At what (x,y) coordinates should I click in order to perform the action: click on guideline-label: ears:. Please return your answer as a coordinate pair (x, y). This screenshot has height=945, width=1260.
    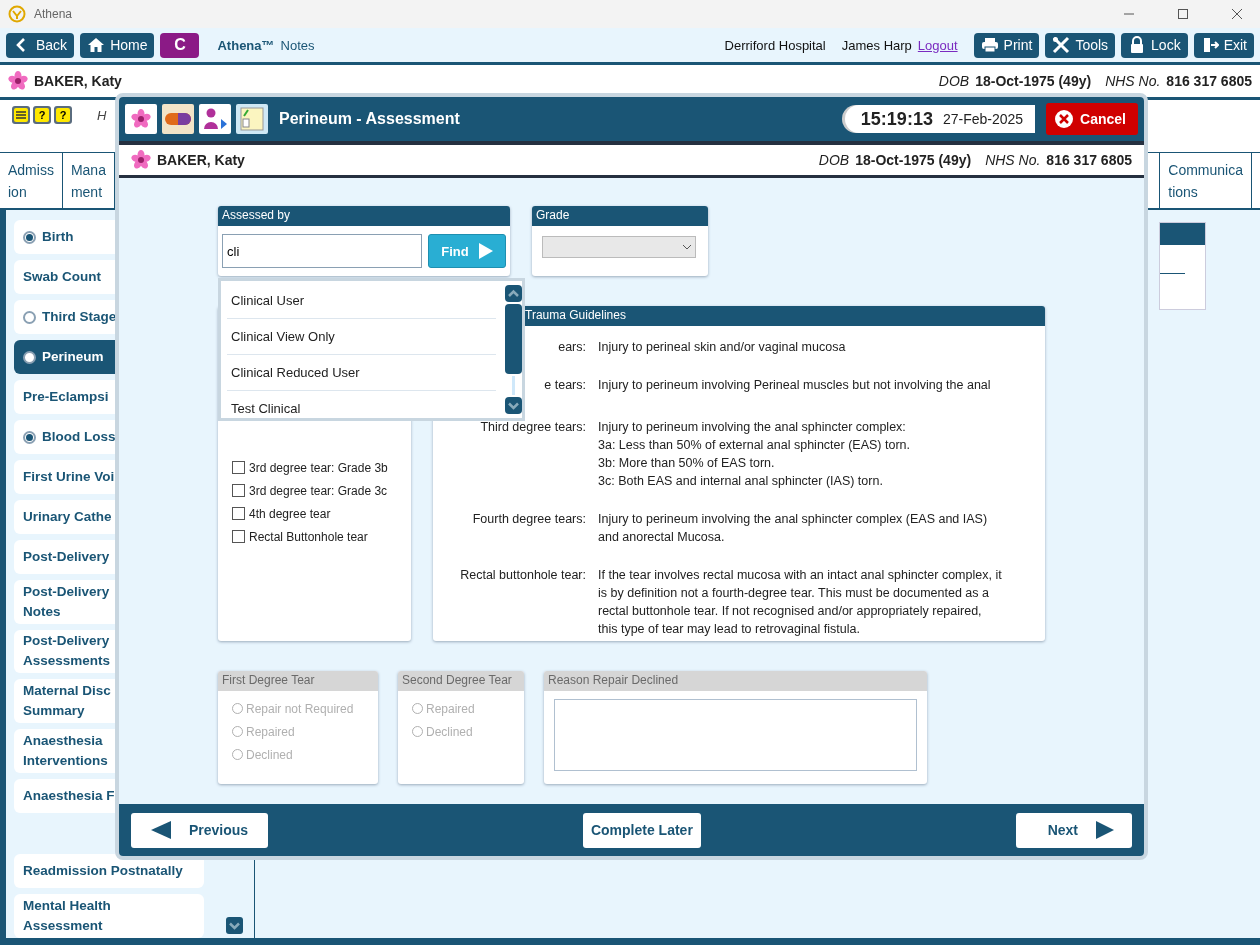
    Looking at the image, I should click on (572, 347).